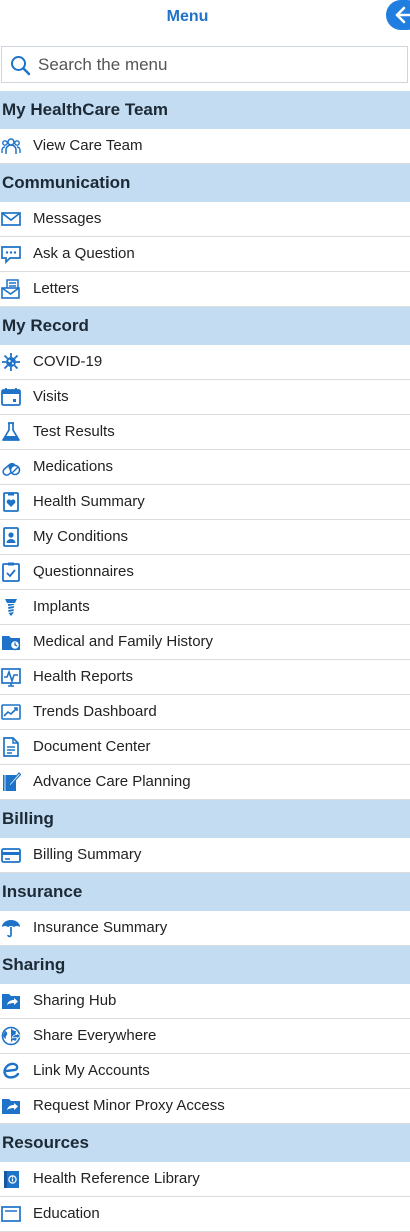  What do you see at coordinates (205, 1143) in the screenshot?
I see `section-header-resources: Resources` at bounding box center [205, 1143].